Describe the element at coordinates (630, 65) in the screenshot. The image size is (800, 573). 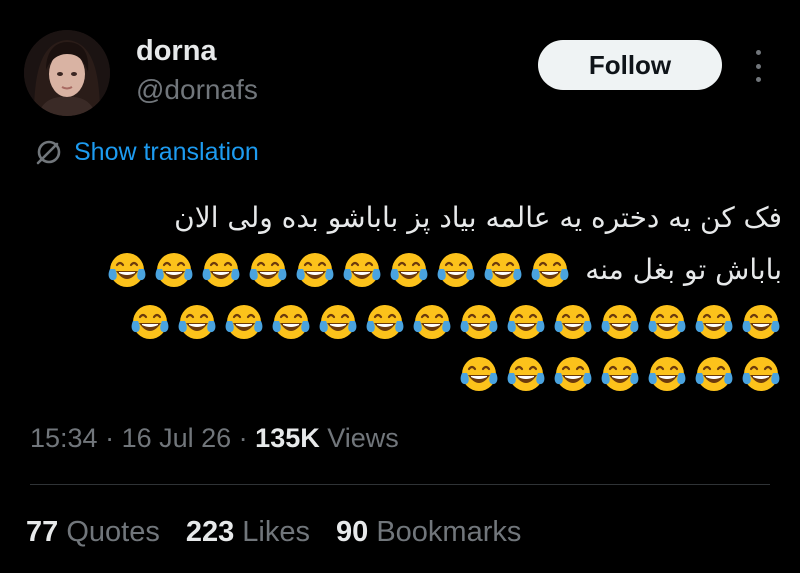
I see `follow-button: Follow` at that location.